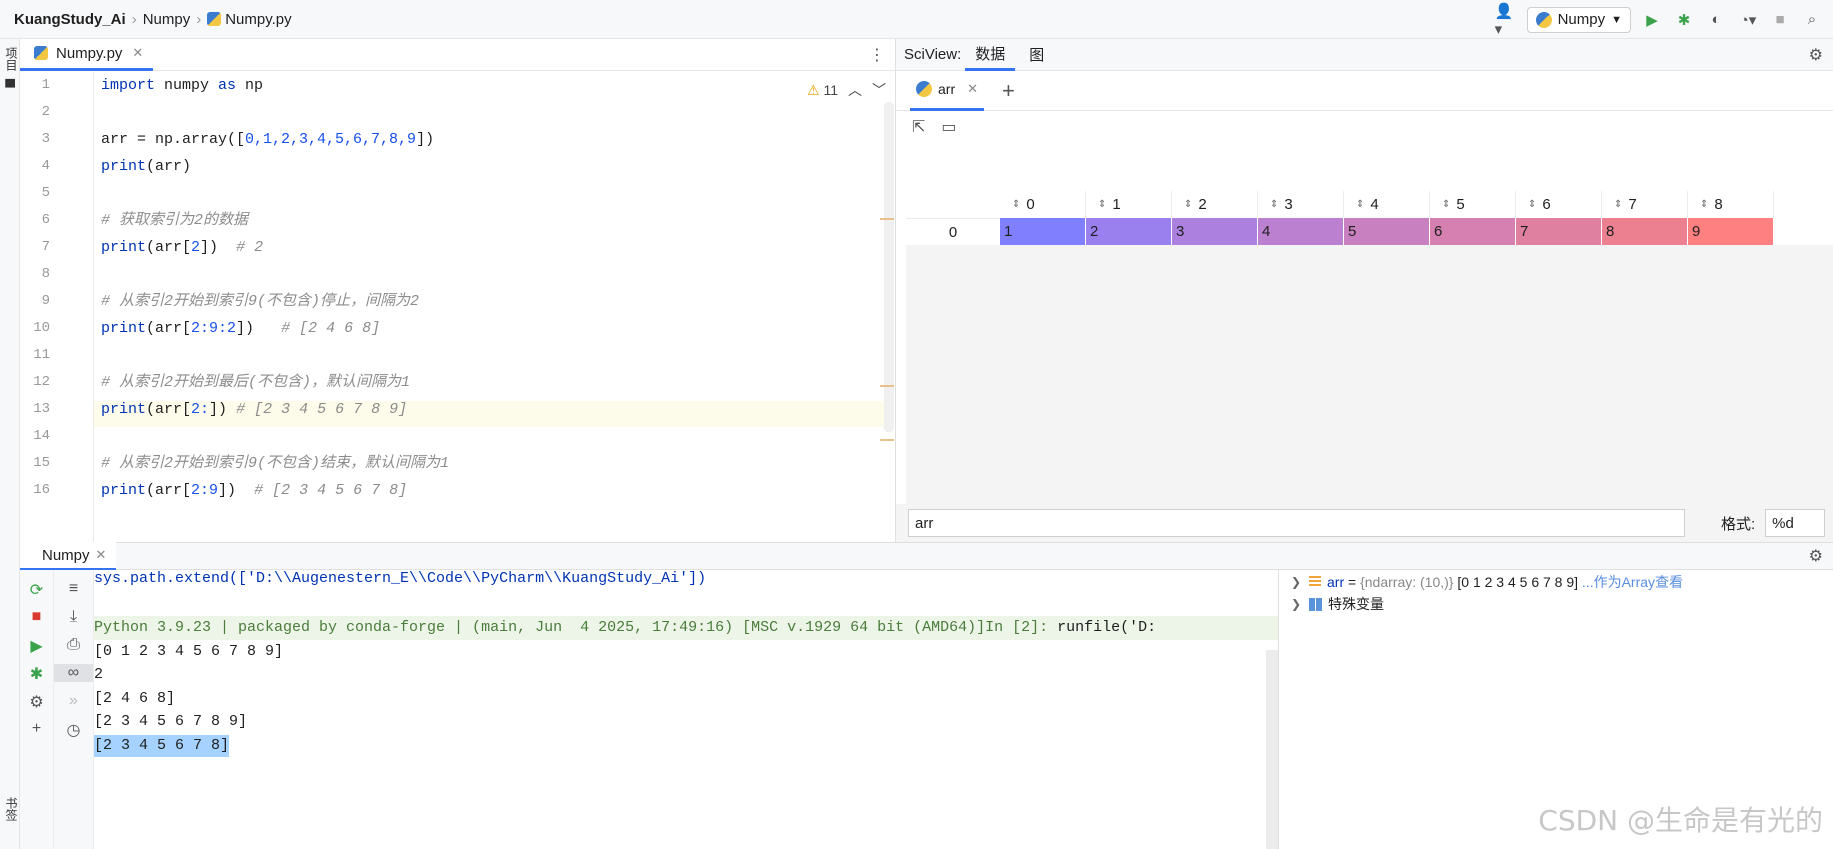 The image size is (1833, 849). Describe the element at coordinates (1473, 204) in the screenshot. I see `column-header: ⇕ 5` at that location.